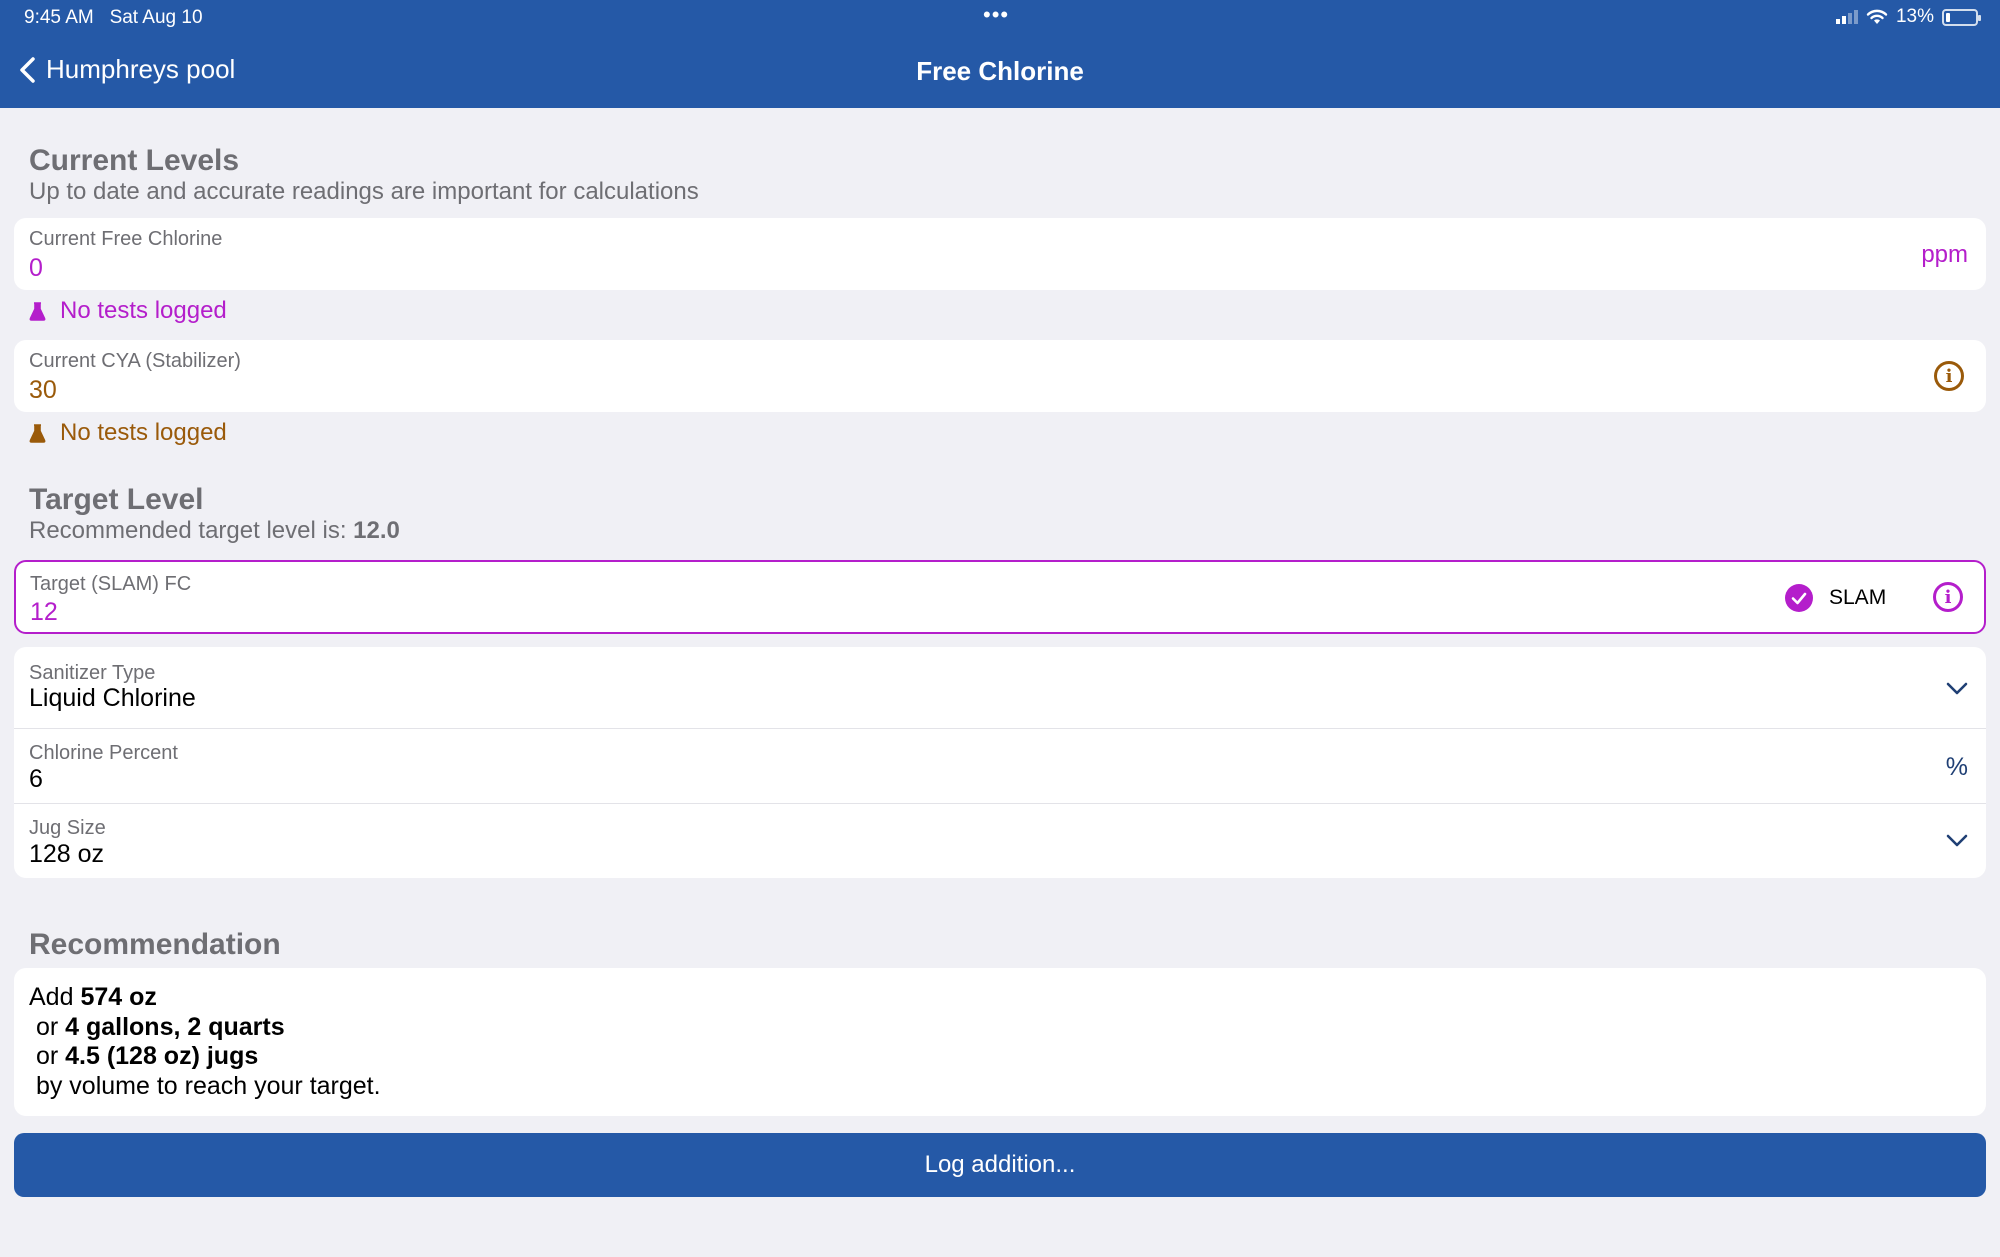 The height and width of the screenshot is (1257, 2000). What do you see at coordinates (36, 268) in the screenshot?
I see `current-fc-value: 0` at bounding box center [36, 268].